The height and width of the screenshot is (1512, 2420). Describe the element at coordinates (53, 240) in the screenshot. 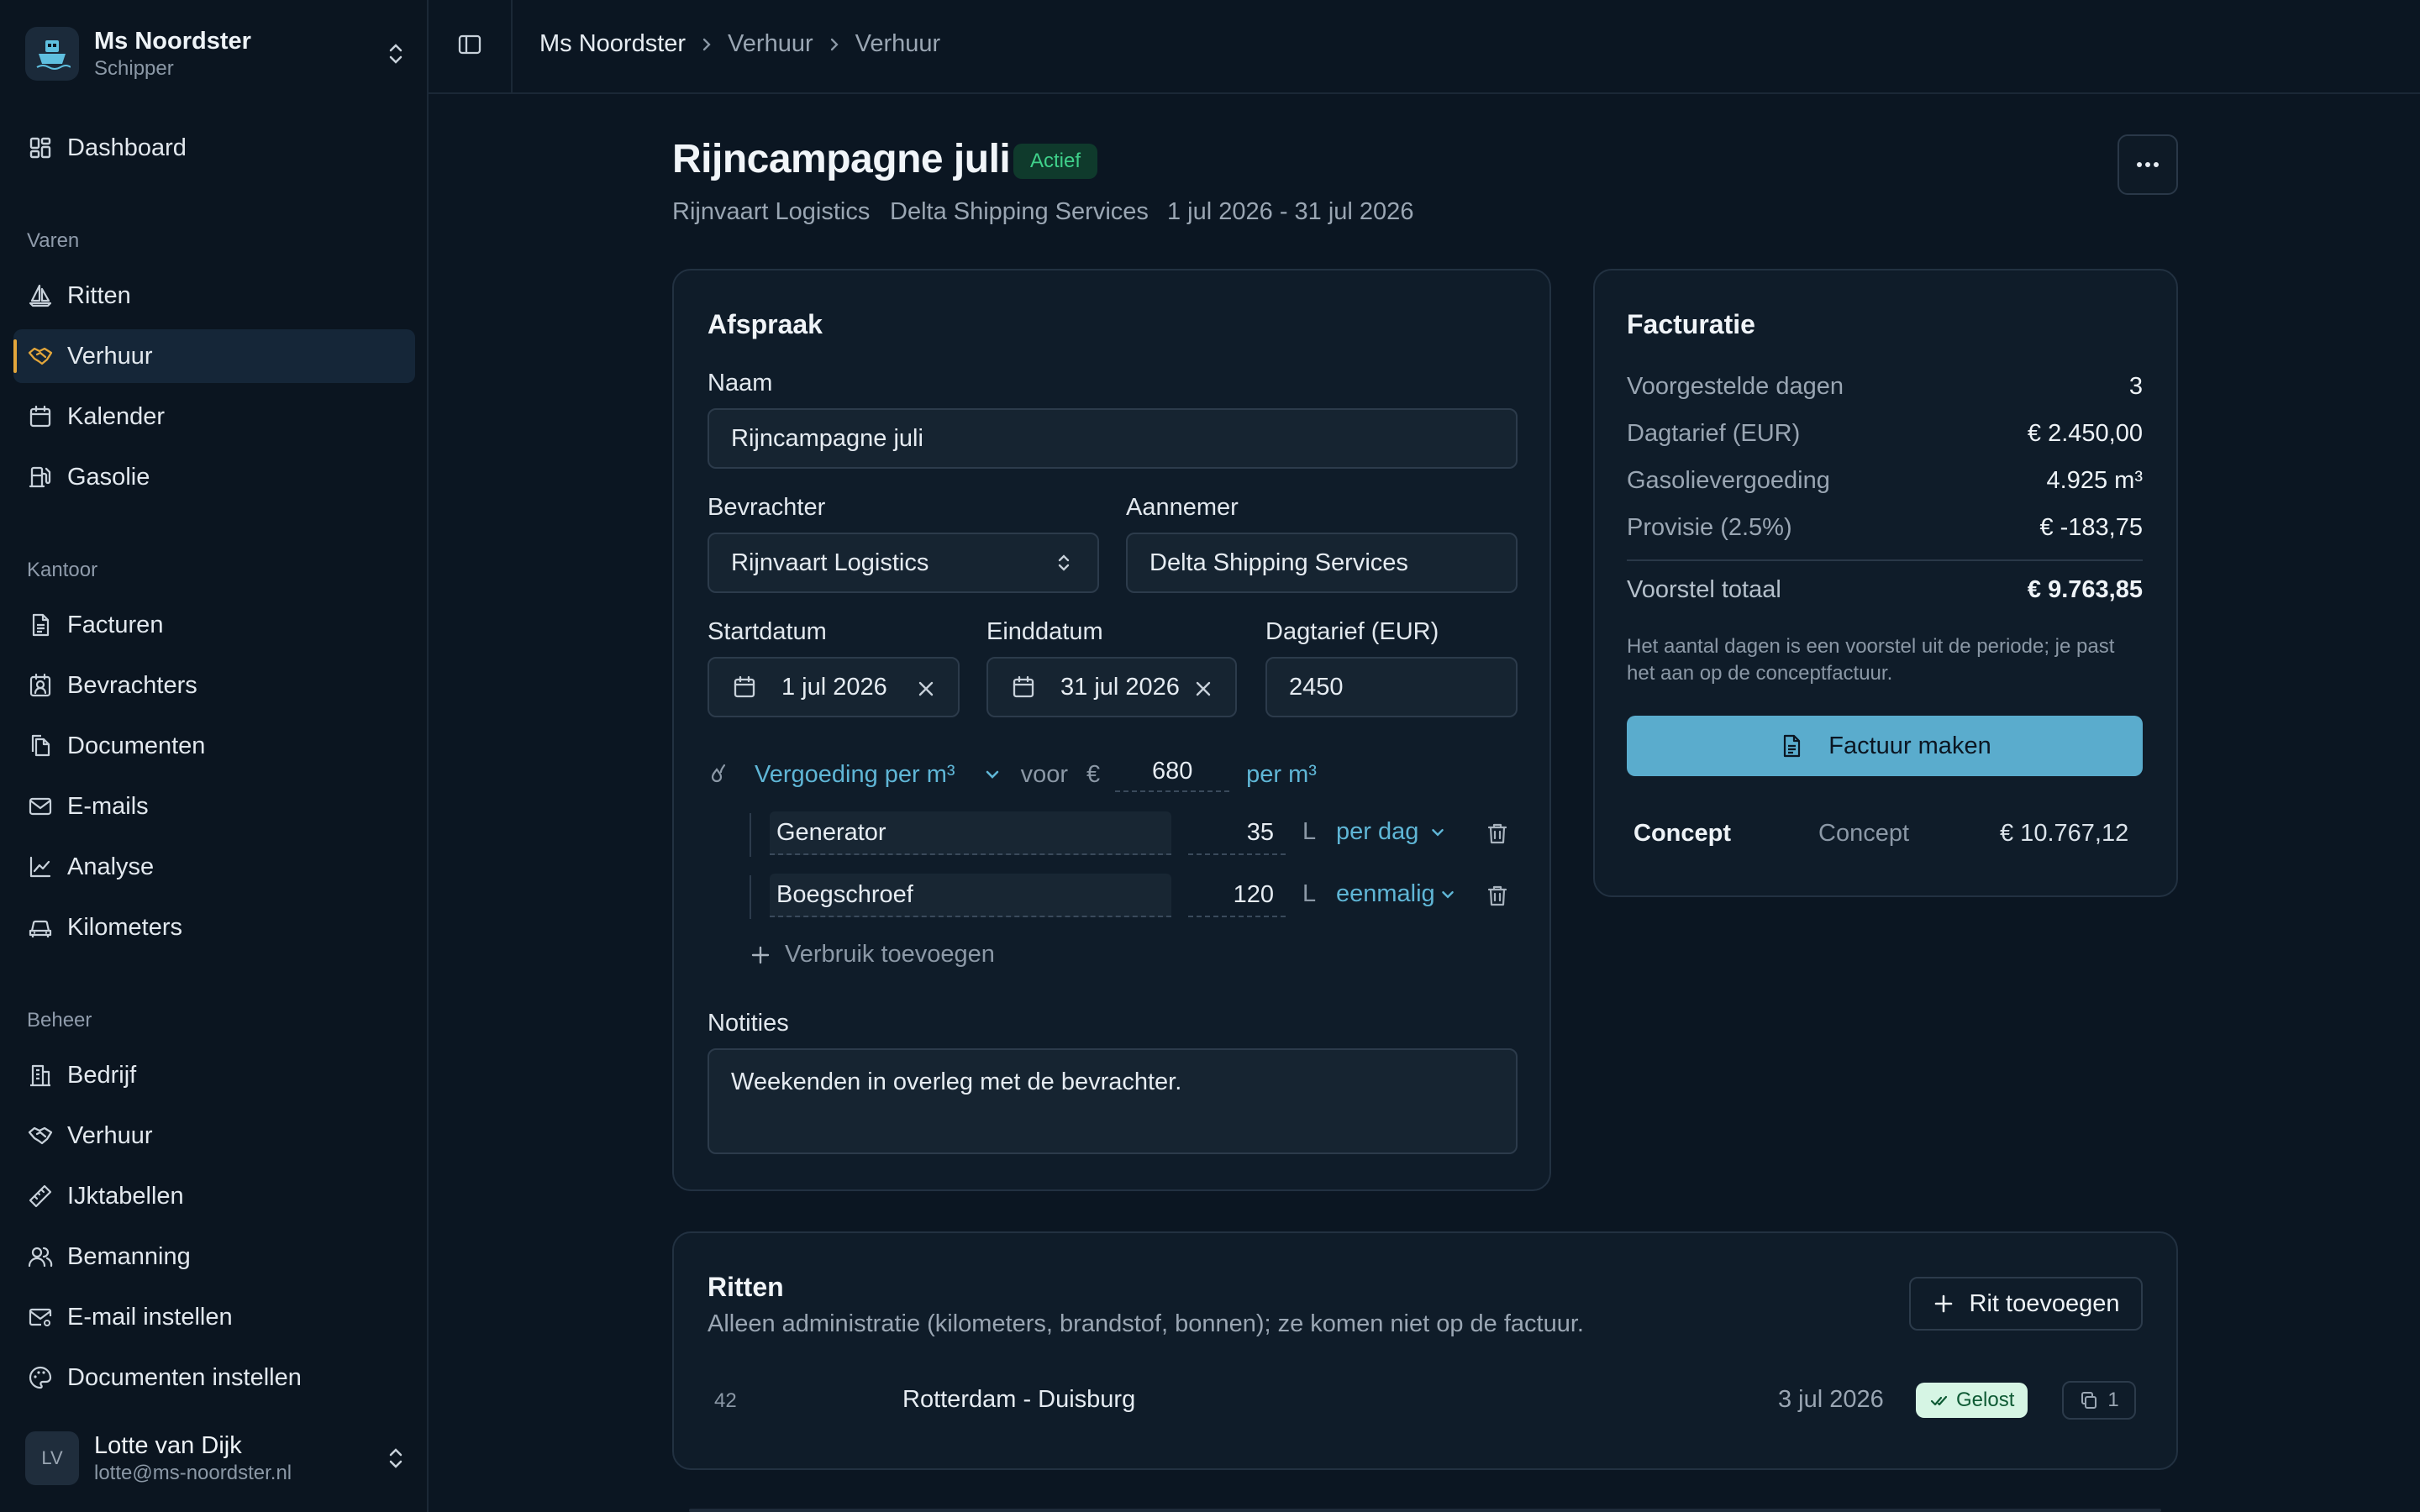

I see `section-varen: Varen` at that location.